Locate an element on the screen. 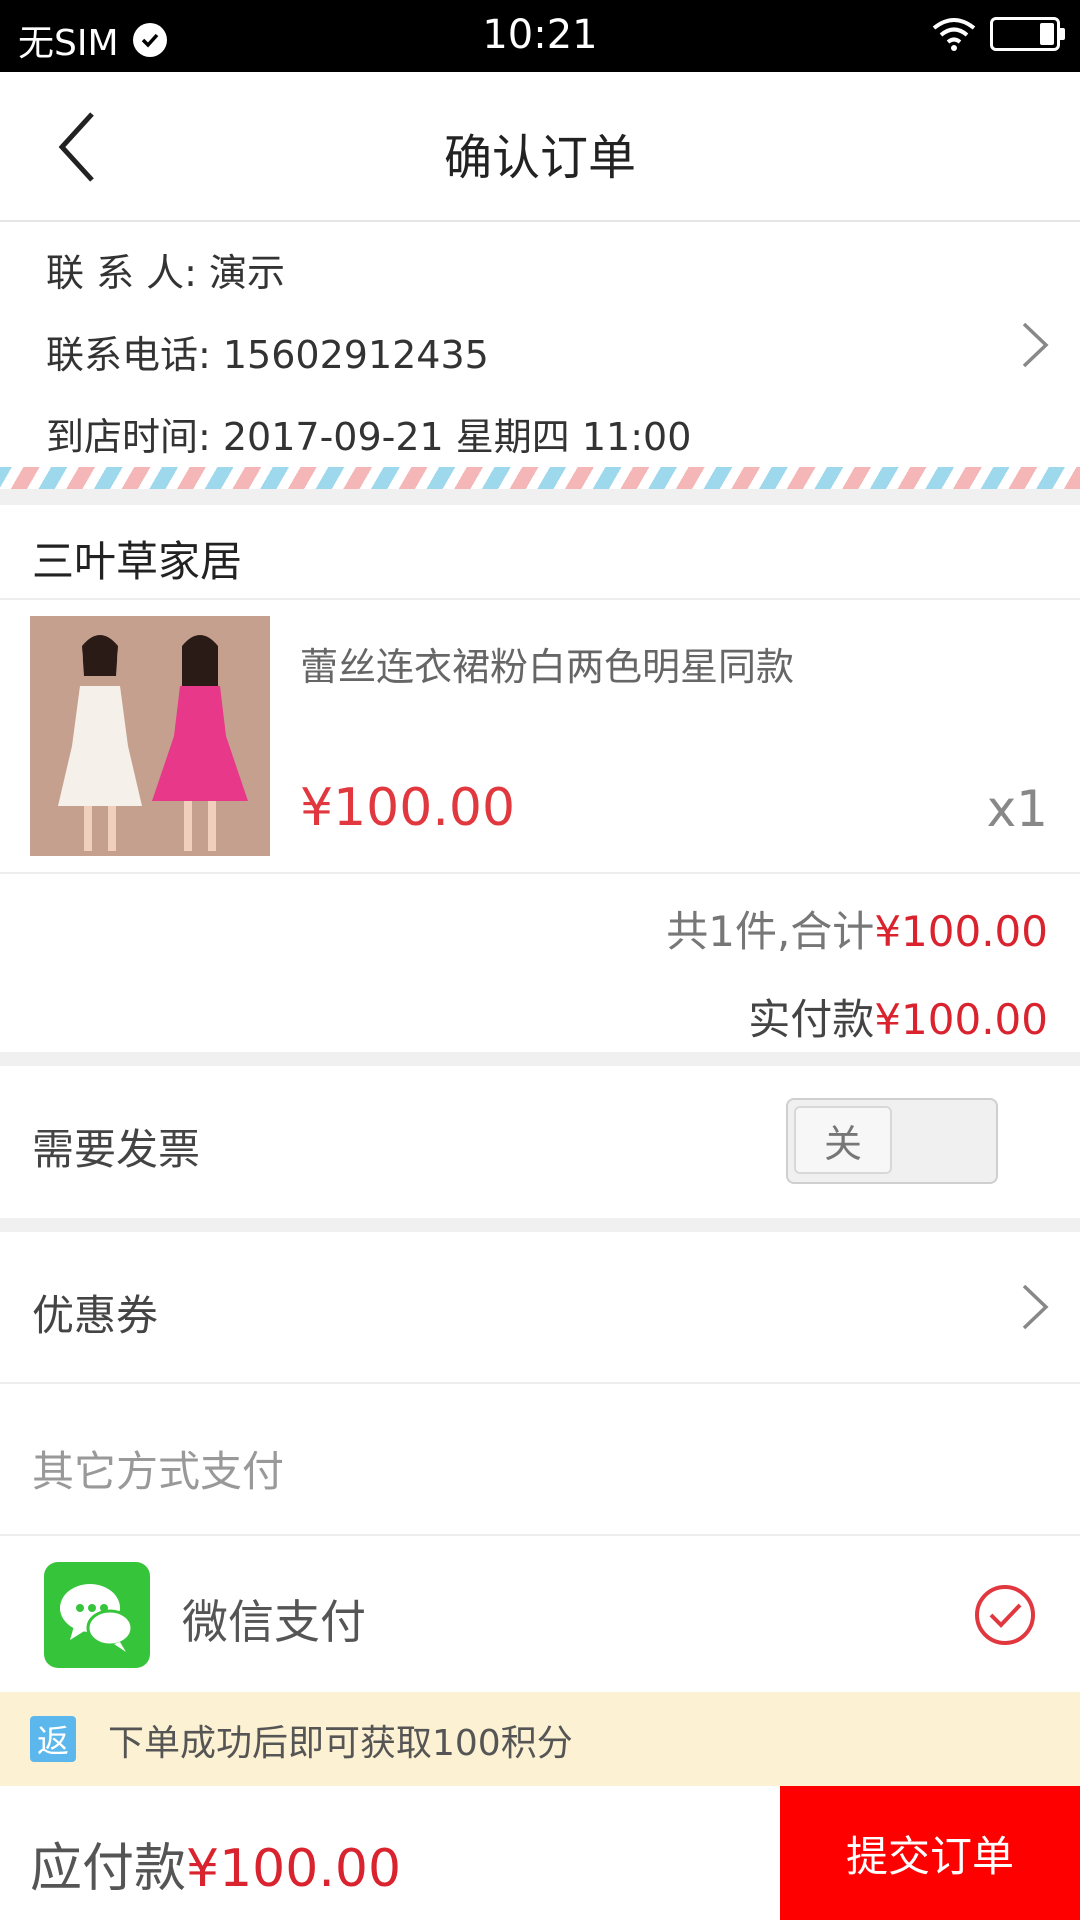  due-amount: ¥100.00 is located at coordinates (294, 1869).